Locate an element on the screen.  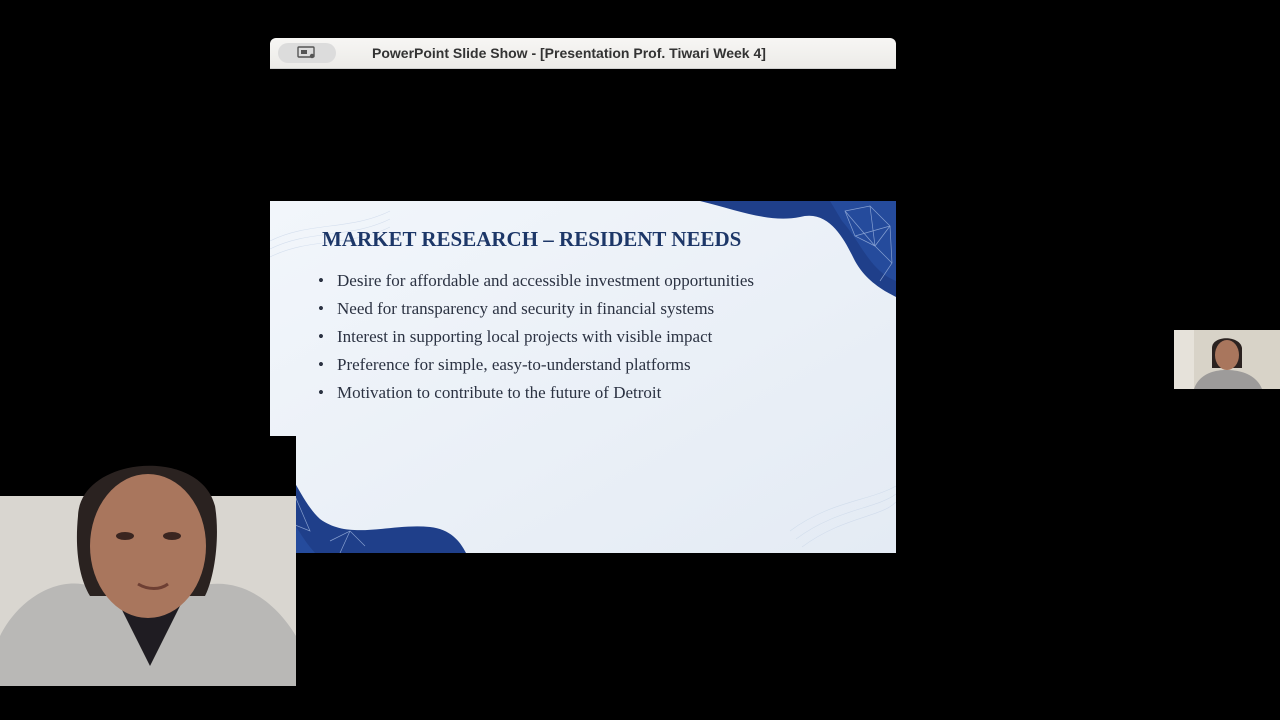
presenter-view-button is located at coordinates (307, 53).